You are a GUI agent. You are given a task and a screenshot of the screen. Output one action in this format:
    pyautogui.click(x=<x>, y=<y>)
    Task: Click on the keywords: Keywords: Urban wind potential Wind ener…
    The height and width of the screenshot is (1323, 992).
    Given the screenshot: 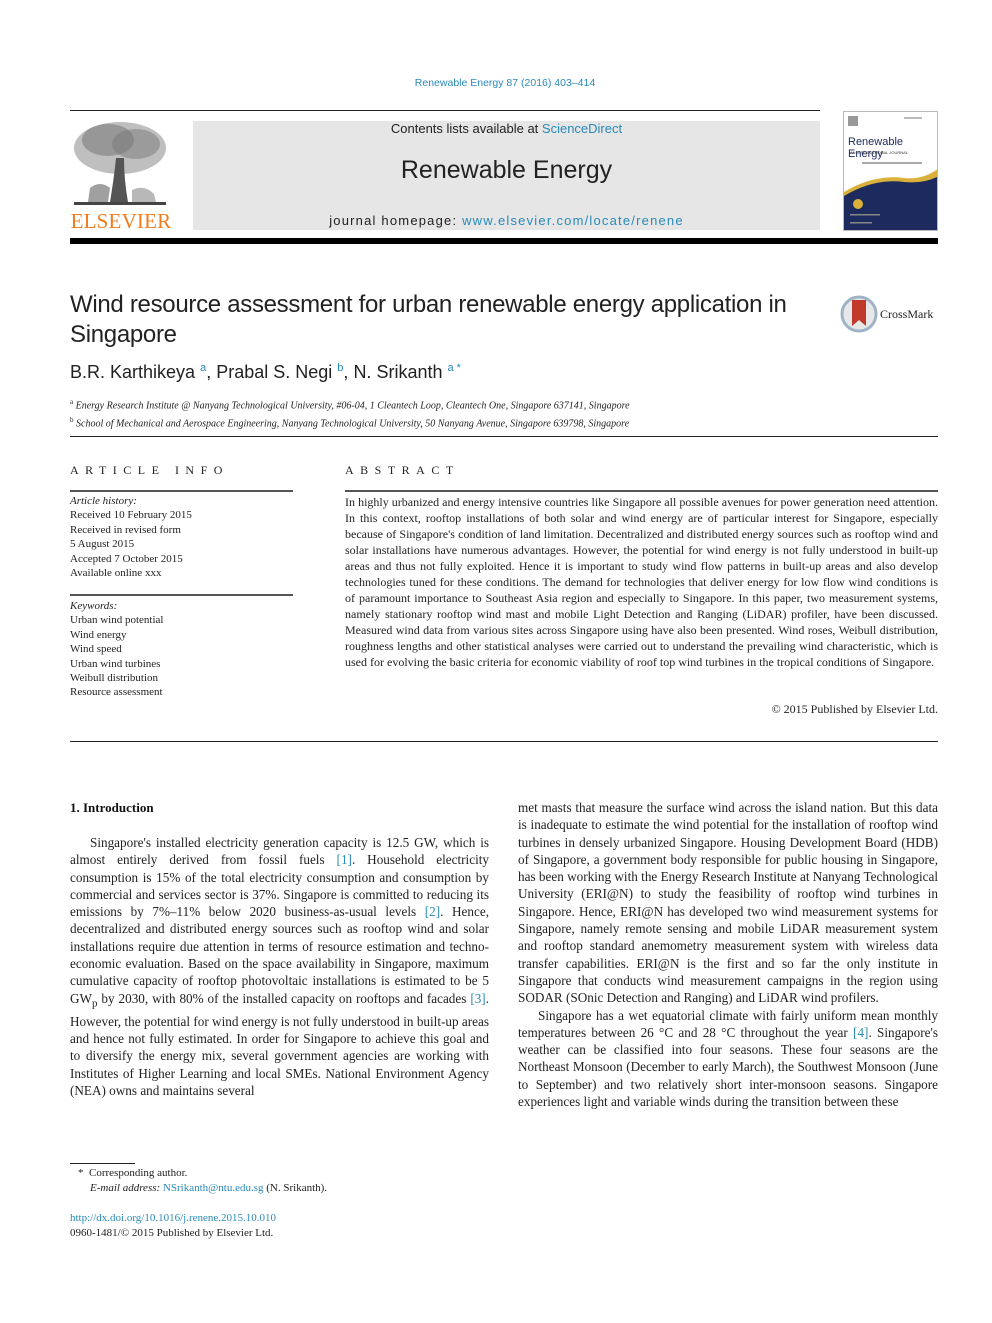 What is the action you would take?
    pyautogui.click(x=116, y=649)
    